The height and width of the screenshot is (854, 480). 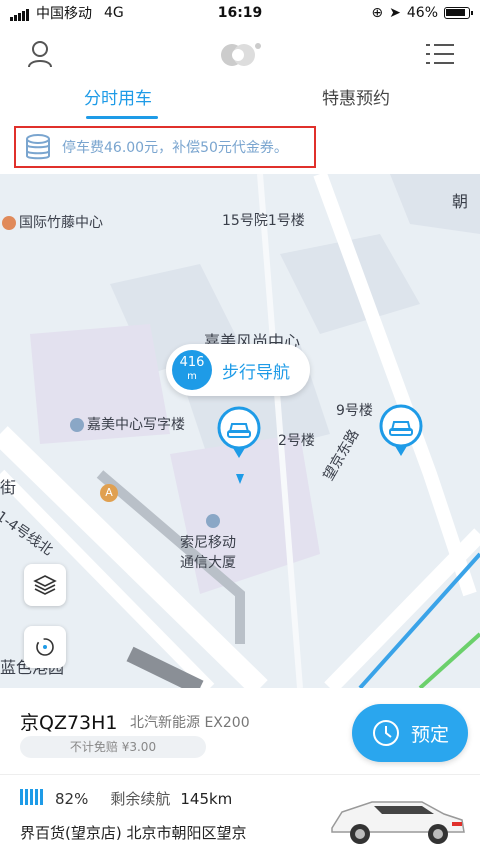 I want to click on coin-stack-icon, so click(x=38, y=147).